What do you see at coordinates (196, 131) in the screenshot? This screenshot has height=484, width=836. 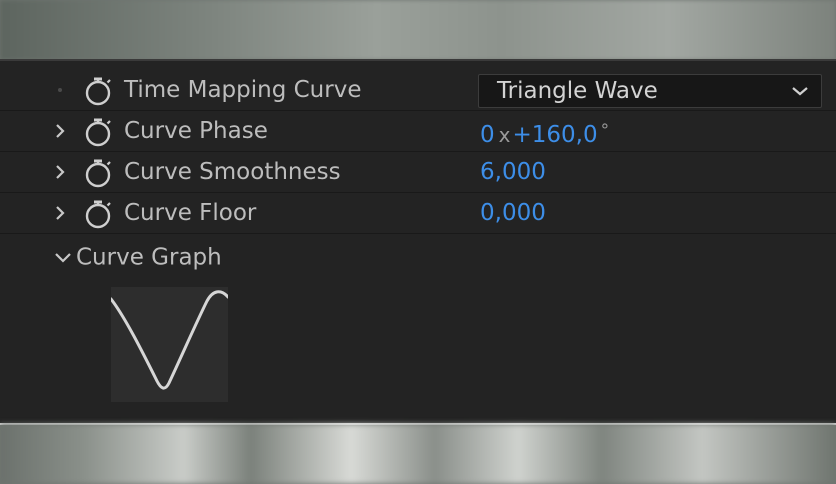 I see `property-label: Curve Phase` at bounding box center [196, 131].